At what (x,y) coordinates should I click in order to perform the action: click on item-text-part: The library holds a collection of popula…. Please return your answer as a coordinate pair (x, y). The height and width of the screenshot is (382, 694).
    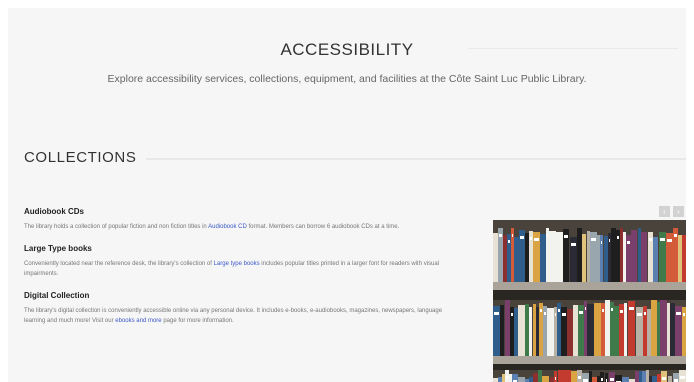
    Looking at the image, I should click on (116, 227).